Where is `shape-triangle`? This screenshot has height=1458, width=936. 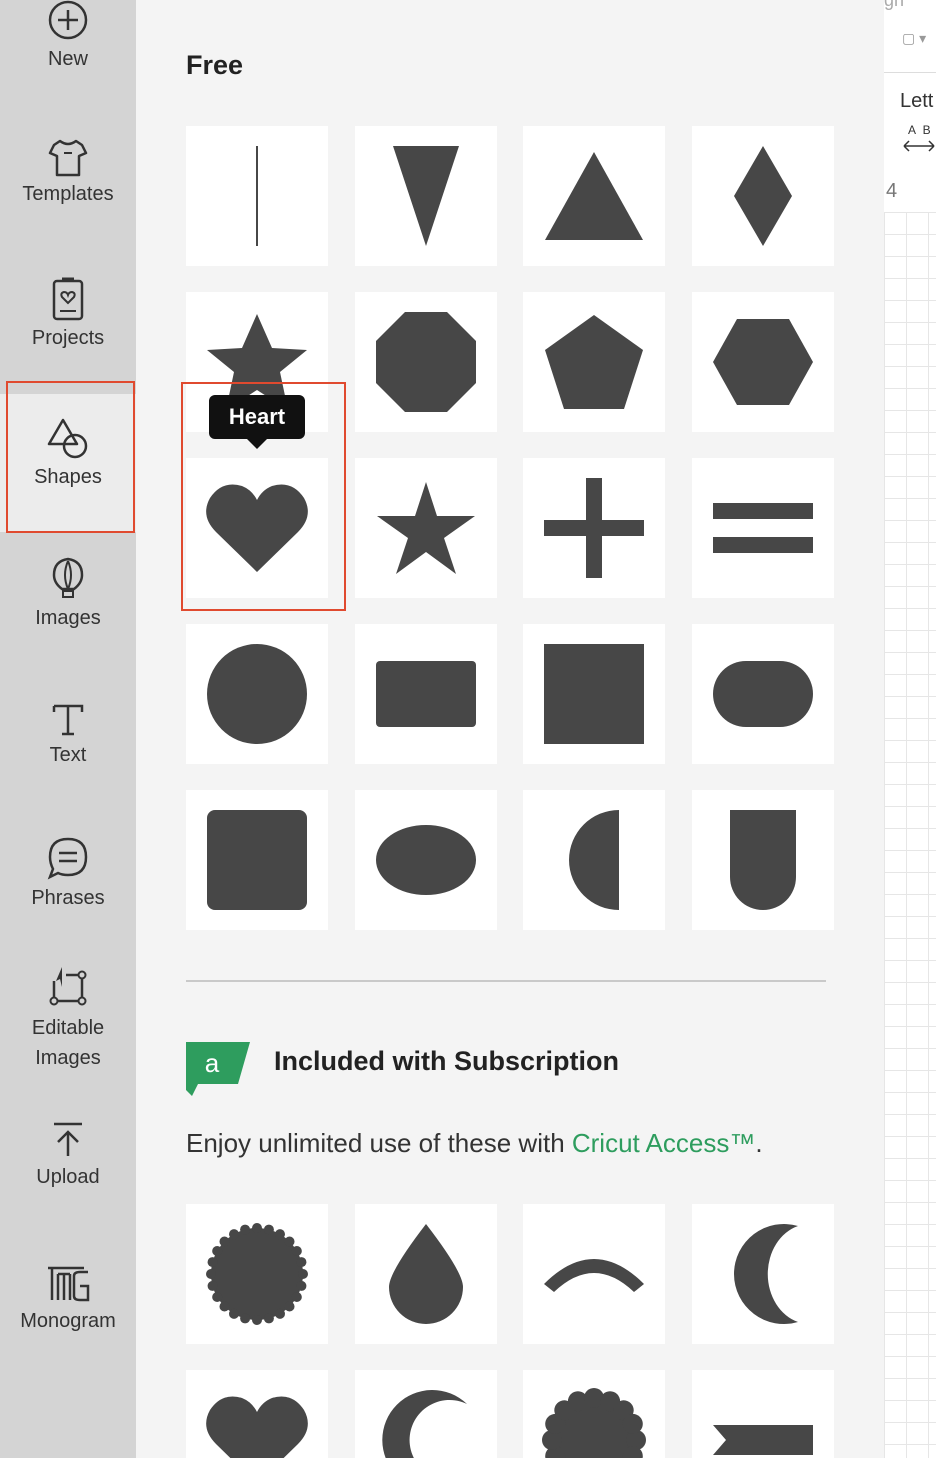
shape-triangle is located at coordinates (594, 196).